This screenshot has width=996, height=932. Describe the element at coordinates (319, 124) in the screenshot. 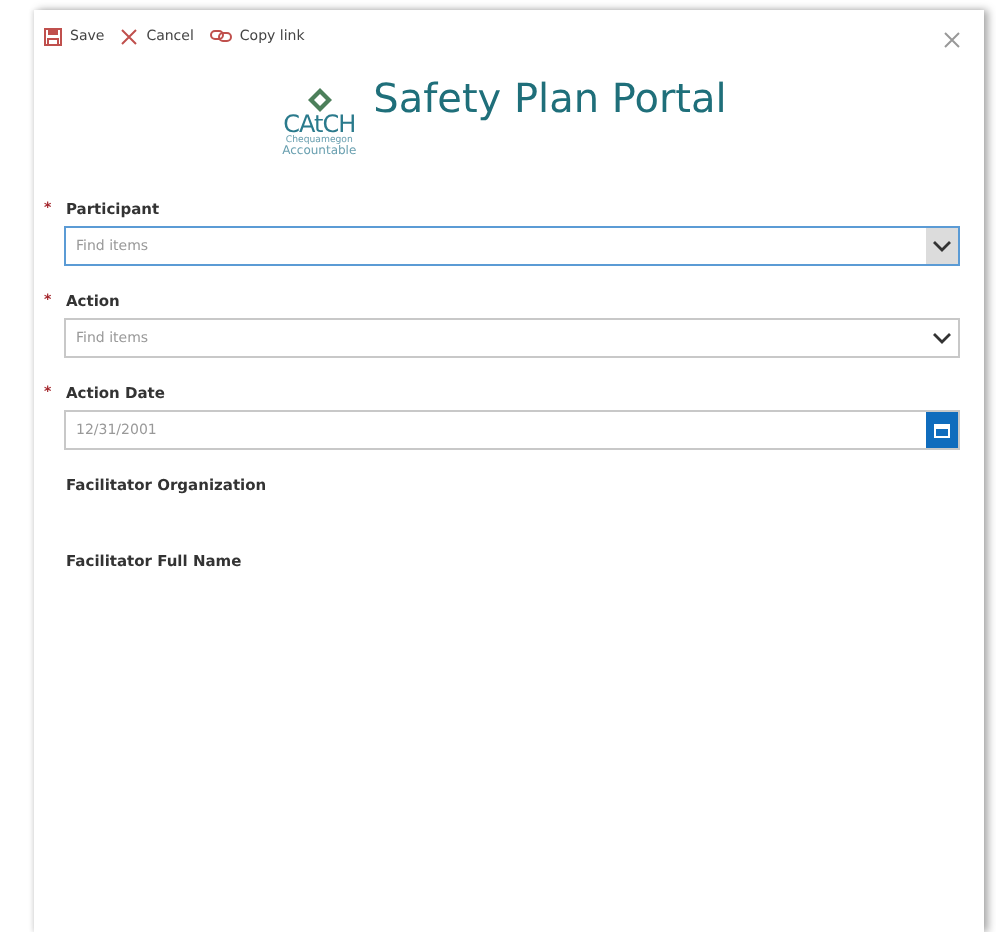

I see `logo-name: CAtCH` at that location.